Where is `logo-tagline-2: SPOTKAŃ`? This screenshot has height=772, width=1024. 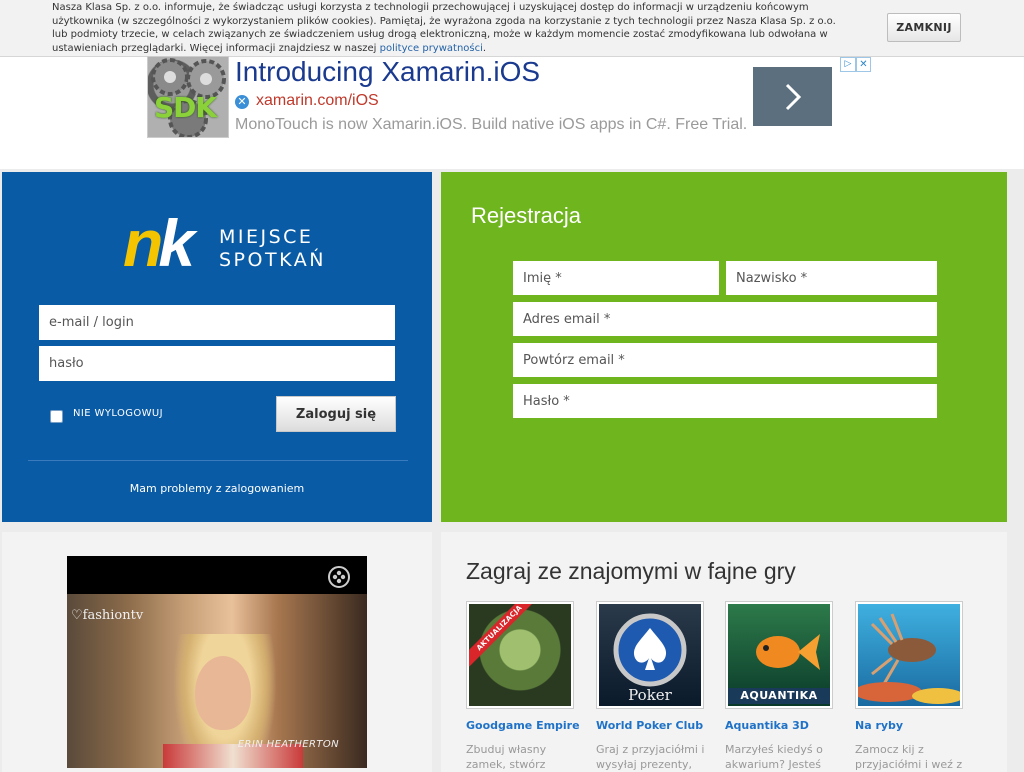
logo-tagline-2: SPOTKAŃ is located at coordinates (272, 260).